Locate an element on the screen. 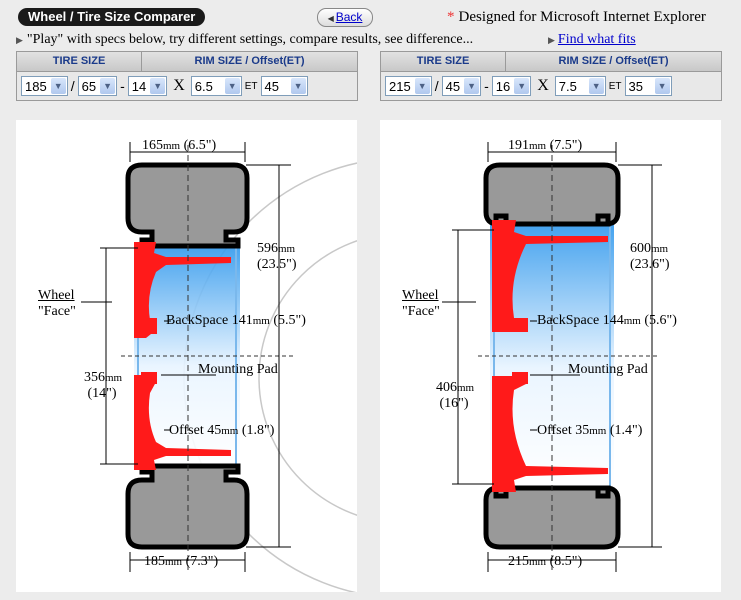 Image resolution: width=741 pixels, height=600 pixels. right-tire-width-select: 215 ▼ is located at coordinates (408, 86).